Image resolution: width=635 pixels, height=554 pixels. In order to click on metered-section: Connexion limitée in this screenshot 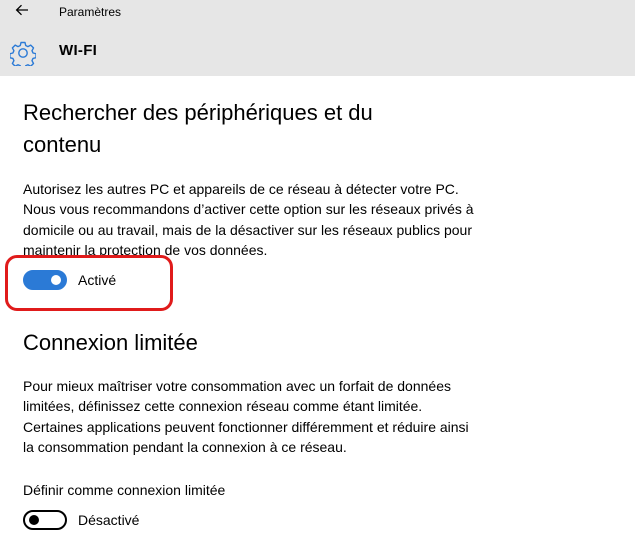, I will do `click(213, 343)`.